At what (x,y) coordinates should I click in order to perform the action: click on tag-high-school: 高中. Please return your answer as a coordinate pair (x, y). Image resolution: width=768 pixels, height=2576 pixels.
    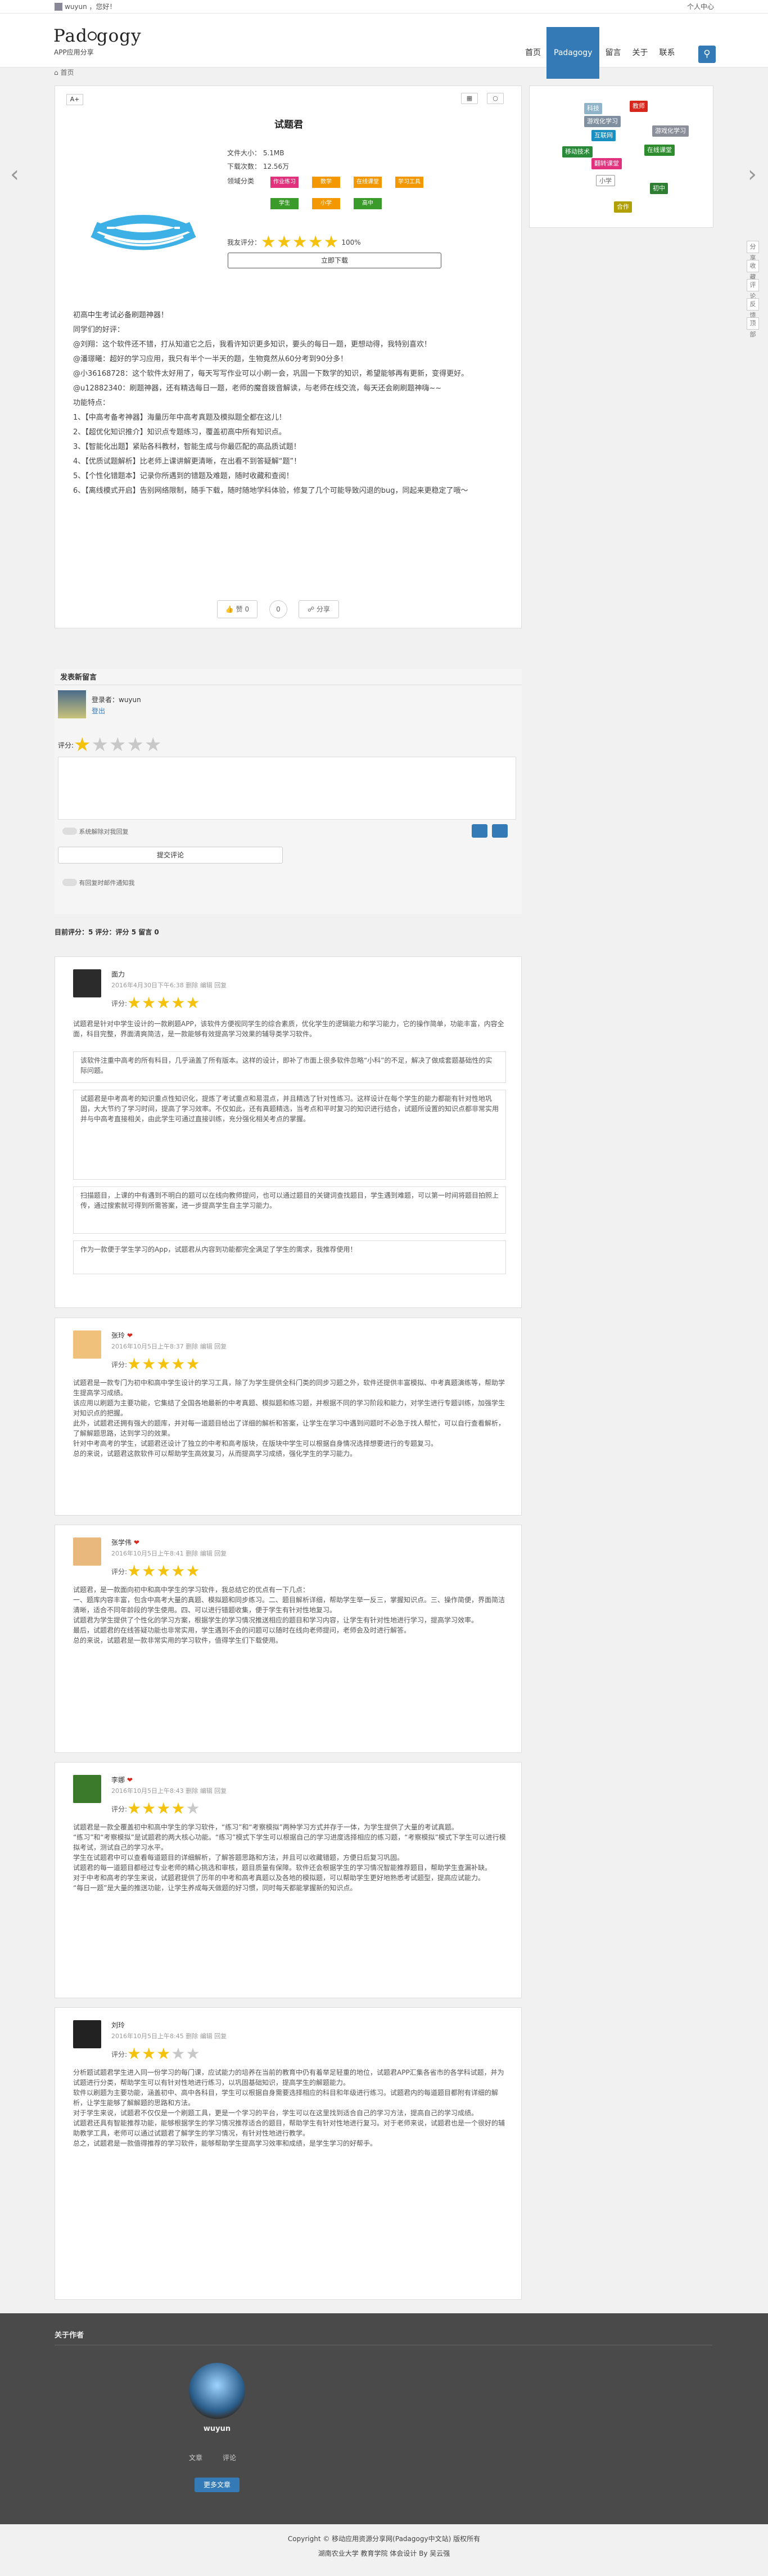
    Looking at the image, I should click on (368, 203).